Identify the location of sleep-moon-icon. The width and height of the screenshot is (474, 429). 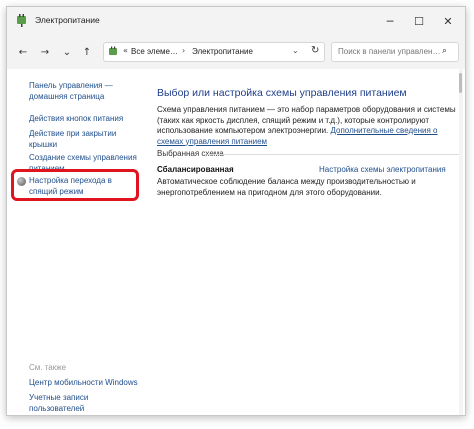
(21, 181).